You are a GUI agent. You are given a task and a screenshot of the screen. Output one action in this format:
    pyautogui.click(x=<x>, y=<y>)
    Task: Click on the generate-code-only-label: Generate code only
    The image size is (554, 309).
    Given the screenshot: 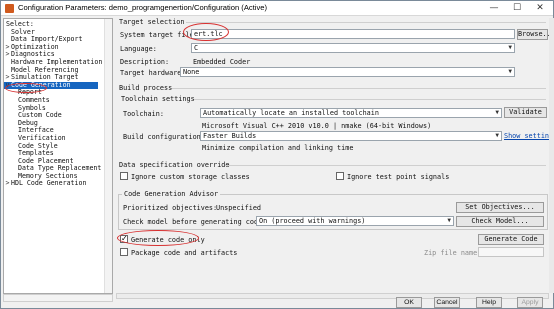 What is the action you would take?
    pyautogui.click(x=168, y=240)
    